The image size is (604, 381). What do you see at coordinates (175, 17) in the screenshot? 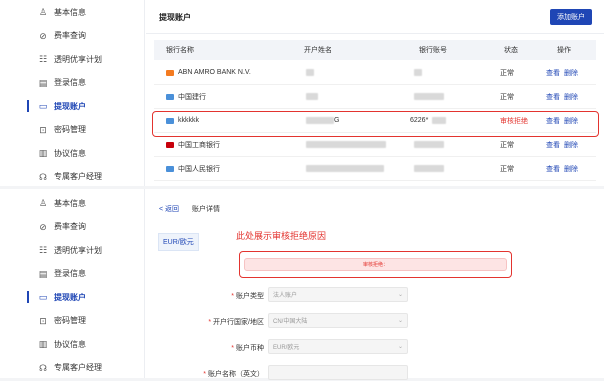
I see `page-title: 提现账户` at bounding box center [175, 17].